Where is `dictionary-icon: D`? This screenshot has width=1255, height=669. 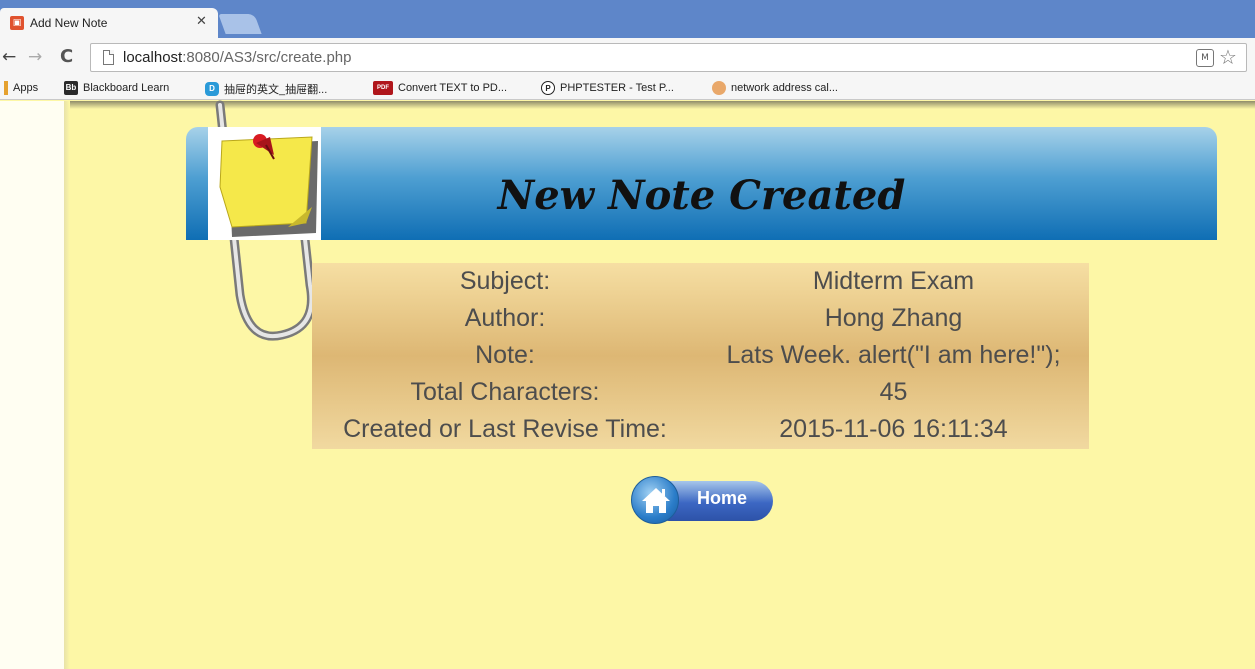
dictionary-icon: D is located at coordinates (212, 89).